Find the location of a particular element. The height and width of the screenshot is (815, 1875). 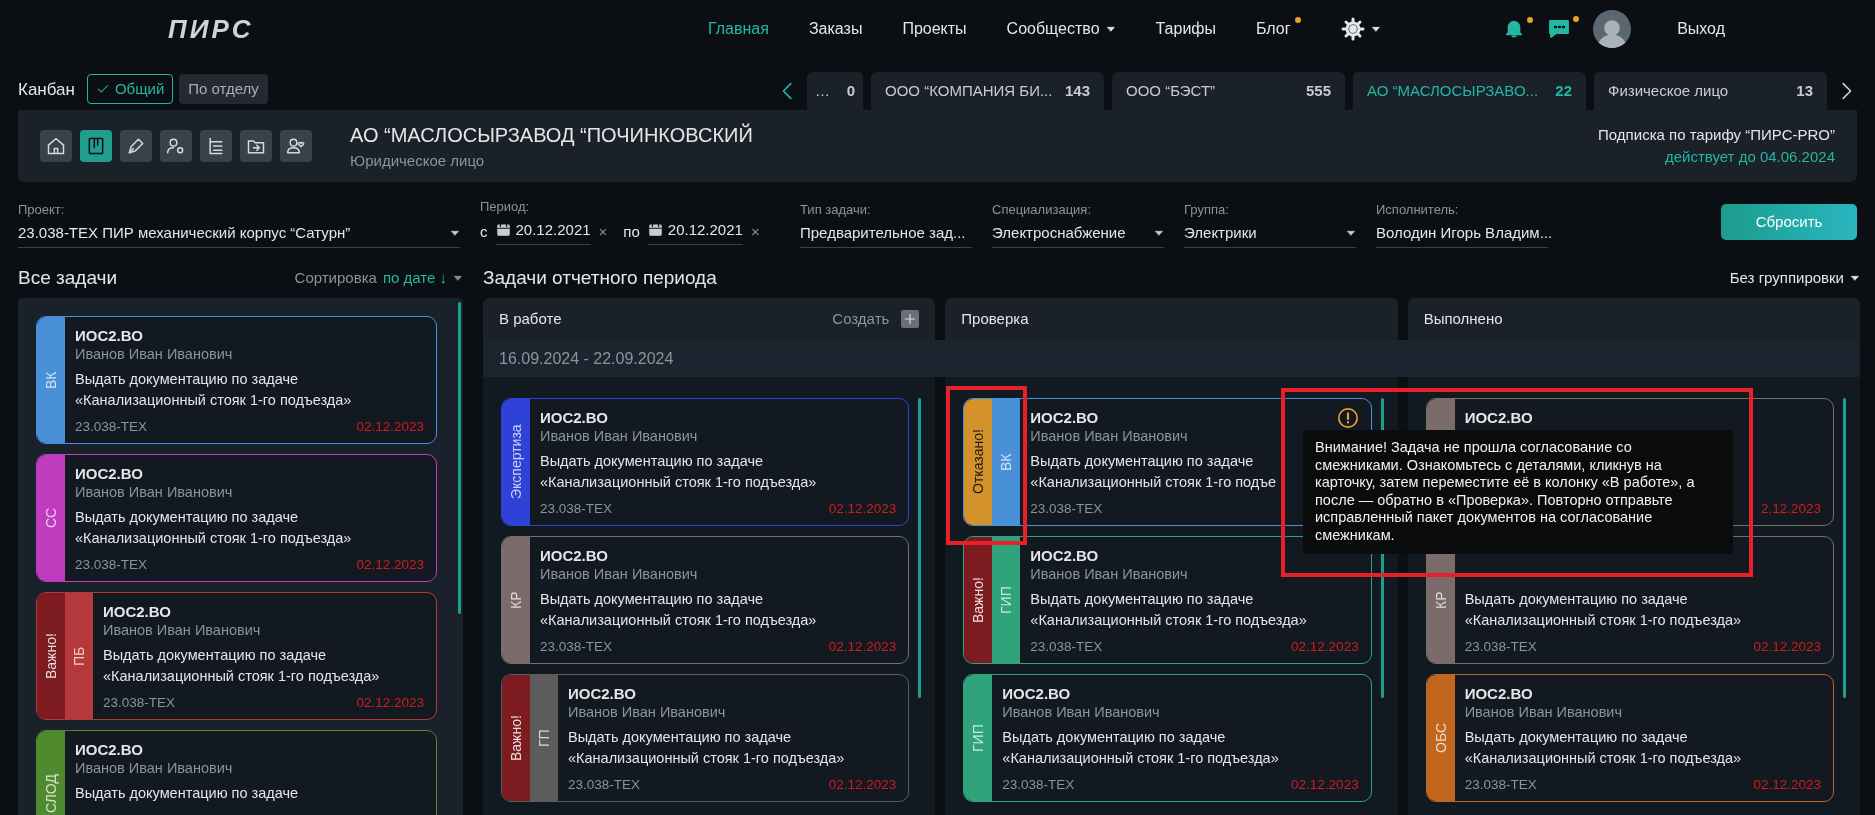

select-value: 23.038-ТЕХ ПИР механический корпус “Сатурн” is located at coordinates (184, 232).